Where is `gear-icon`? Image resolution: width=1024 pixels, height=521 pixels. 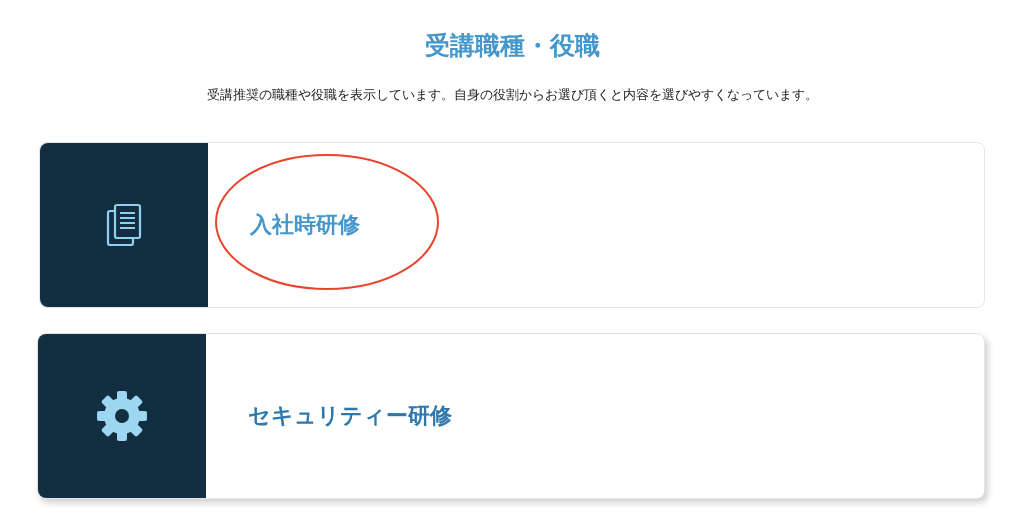 gear-icon is located at coordinates (122, 416).